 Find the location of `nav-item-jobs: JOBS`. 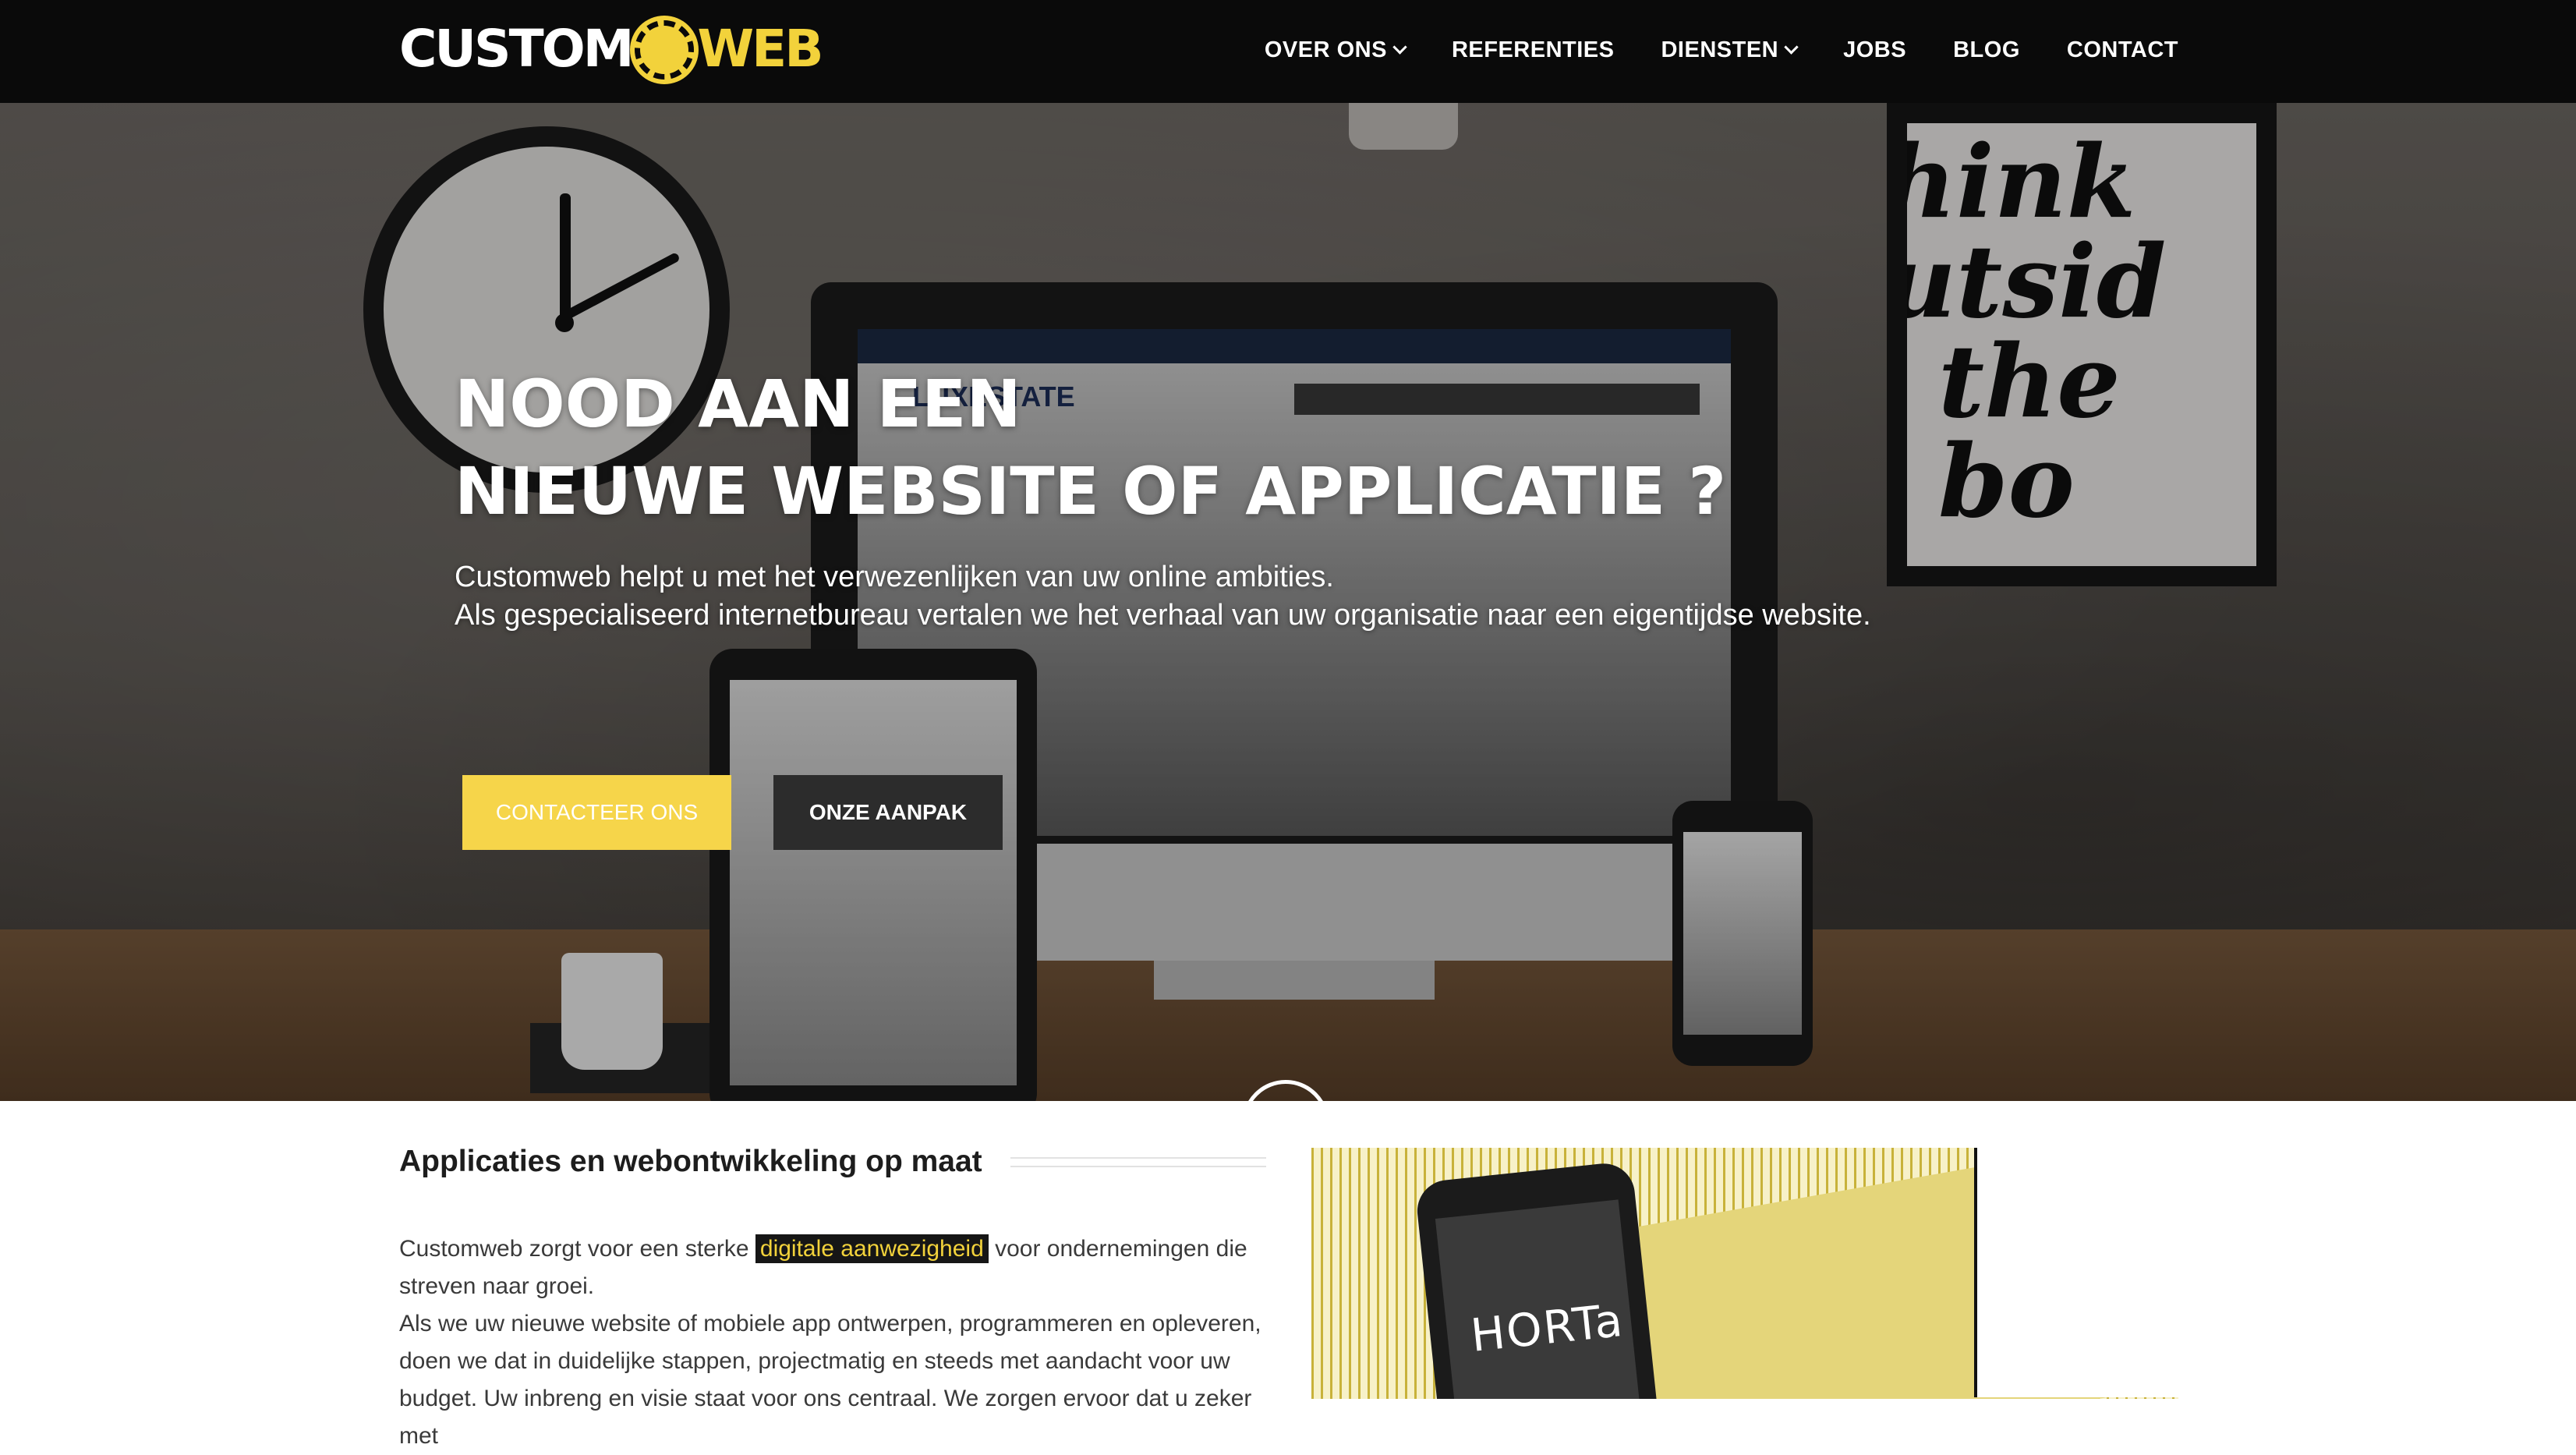

nav-item-jobs: JOBS is located at coordinates (1874, 50).